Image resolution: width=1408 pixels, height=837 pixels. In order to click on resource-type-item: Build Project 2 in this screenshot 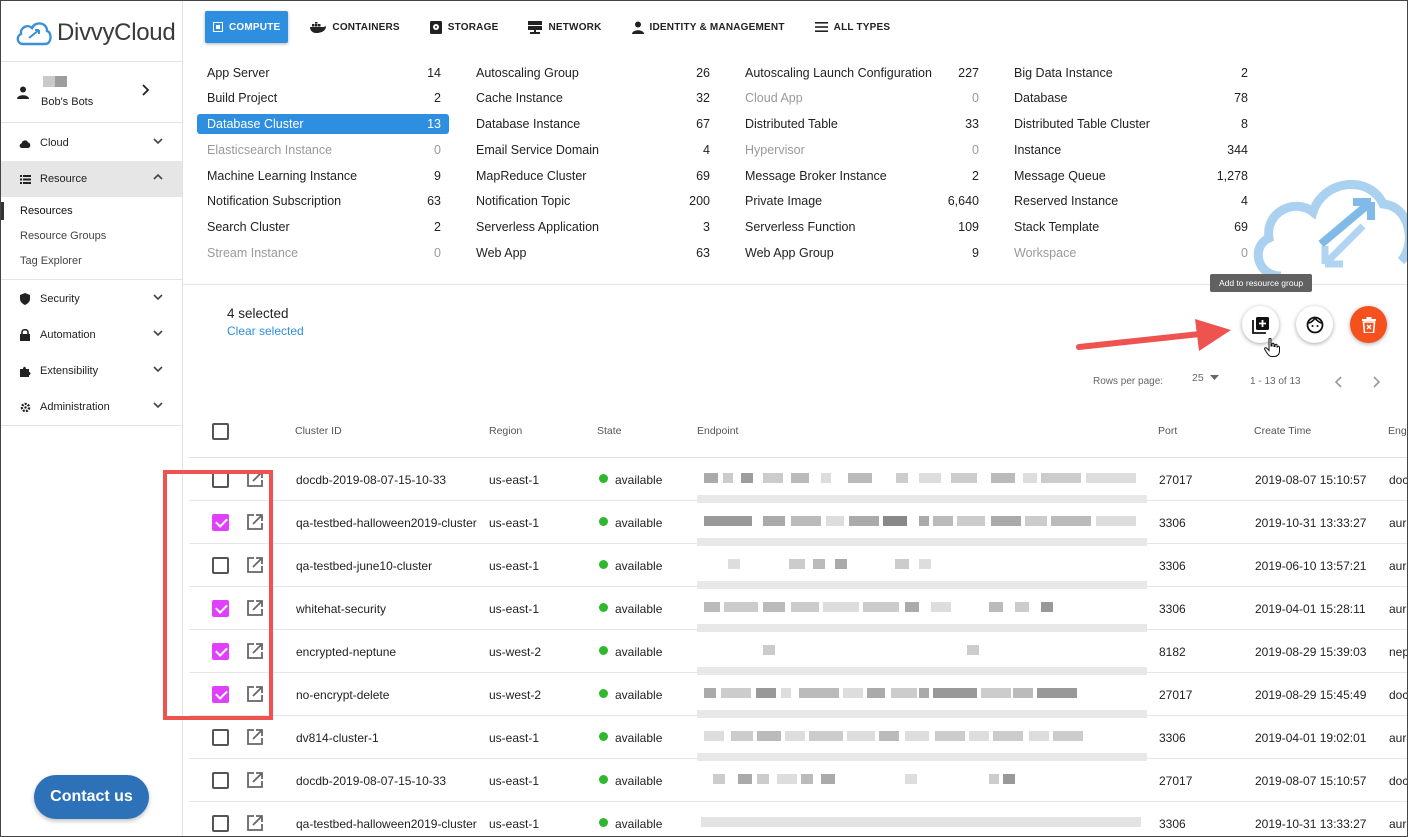, I will do `click(323, 98)`.